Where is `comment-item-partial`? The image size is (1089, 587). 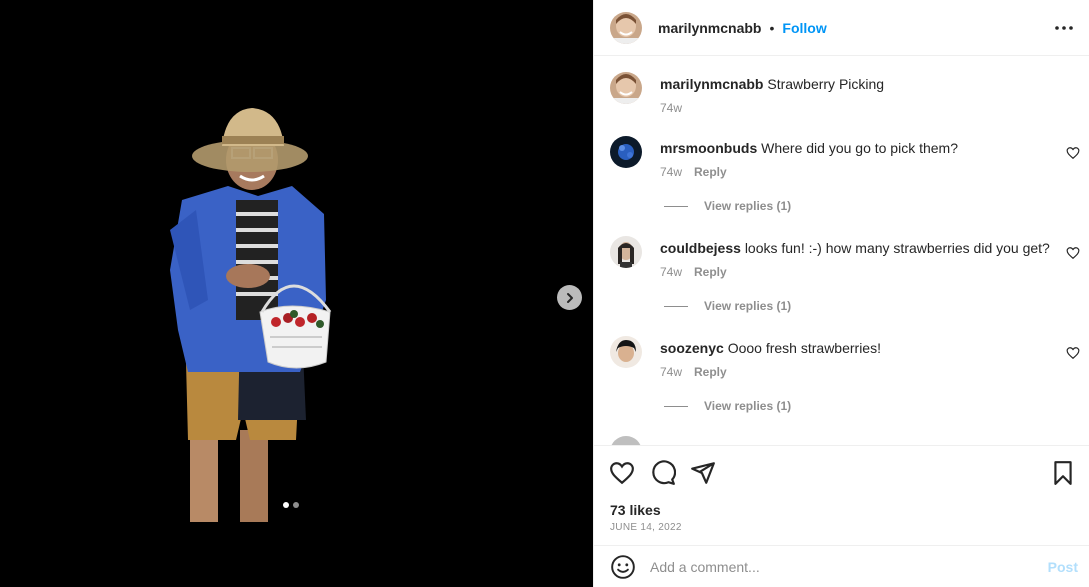
comment-item-partial is located at coordinates (845, 440).